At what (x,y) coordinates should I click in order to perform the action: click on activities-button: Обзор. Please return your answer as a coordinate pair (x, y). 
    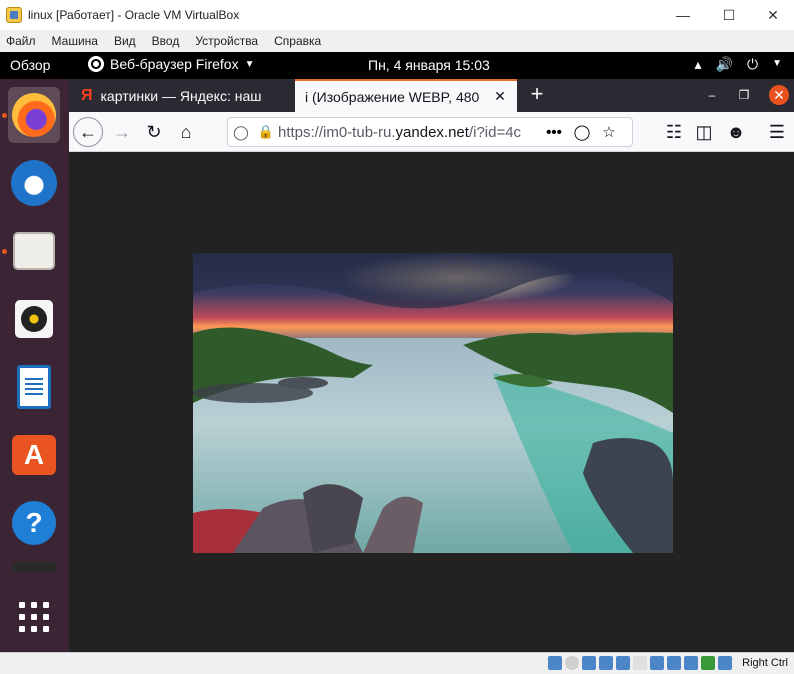
    Looking at the image, I should click on (30, 65).